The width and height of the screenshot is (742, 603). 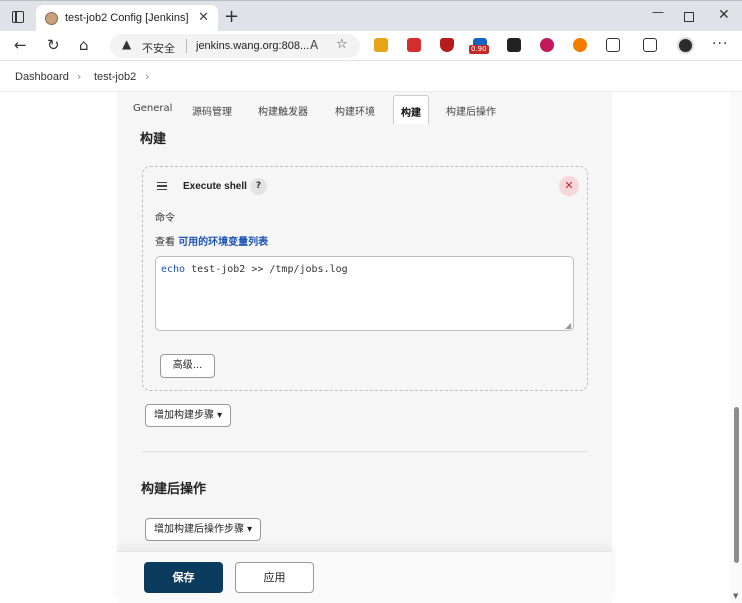 I want to click on browser-tab: test-job2 Config [Jenkins] ✕, so click(x=127, y=18).